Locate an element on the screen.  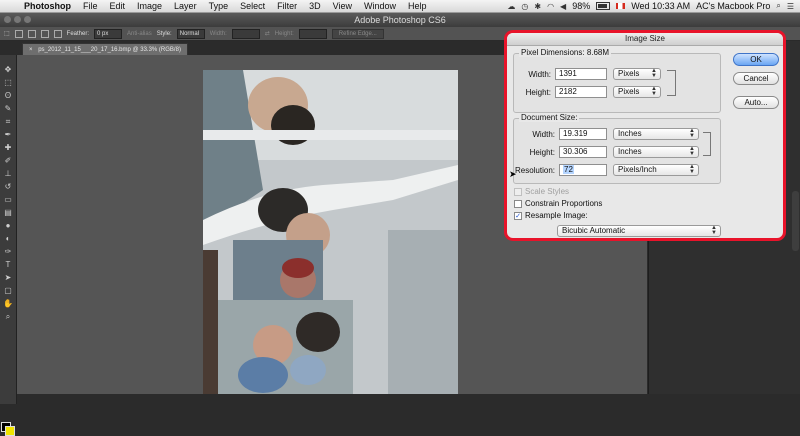
brush-tool-icon: ✐ is located at coordinates (8, 160).